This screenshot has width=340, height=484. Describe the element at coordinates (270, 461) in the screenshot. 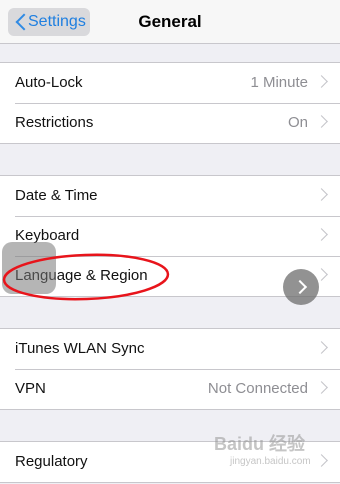

I see `watermark-url: jingyan.baidu.com` at that location.